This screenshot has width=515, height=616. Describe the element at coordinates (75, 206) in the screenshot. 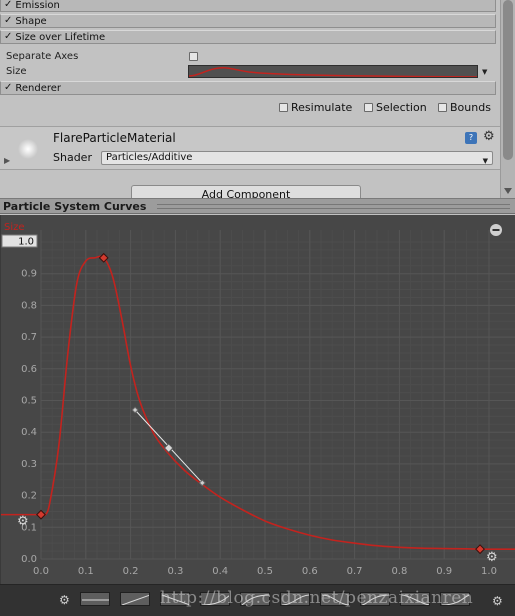

I see `curves-window-title: Particle System Curves` at that location.